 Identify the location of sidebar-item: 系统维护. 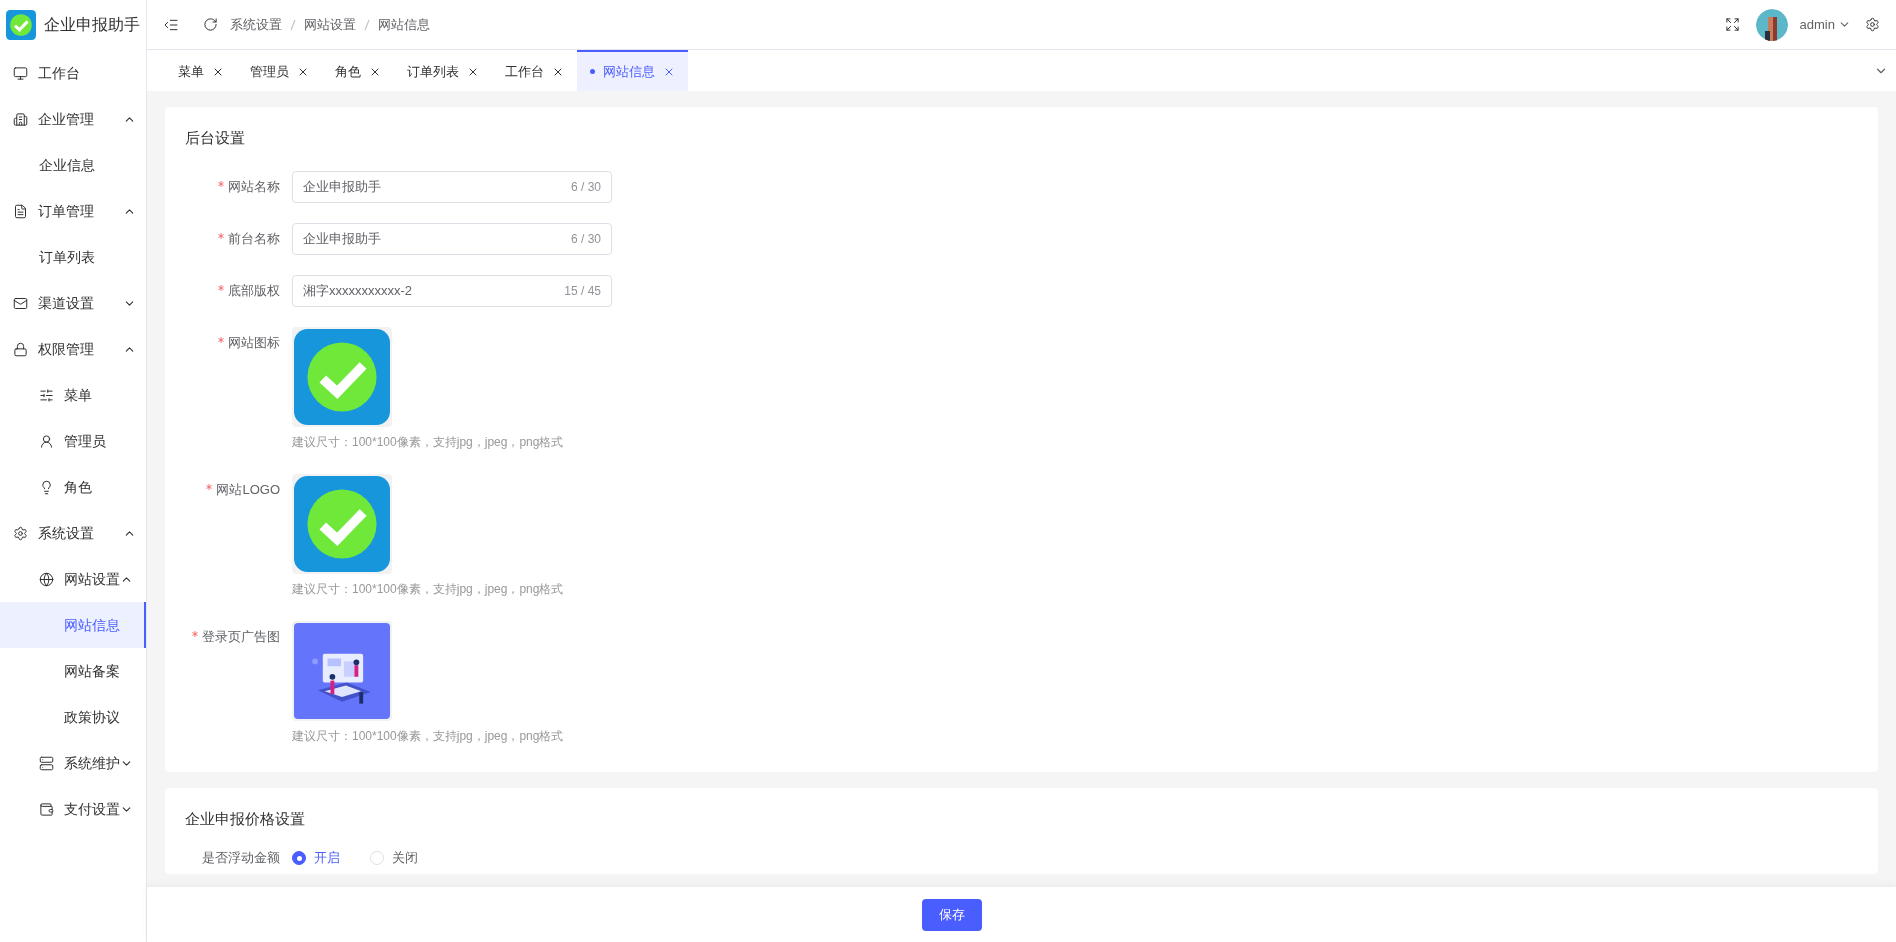
(73, 763).